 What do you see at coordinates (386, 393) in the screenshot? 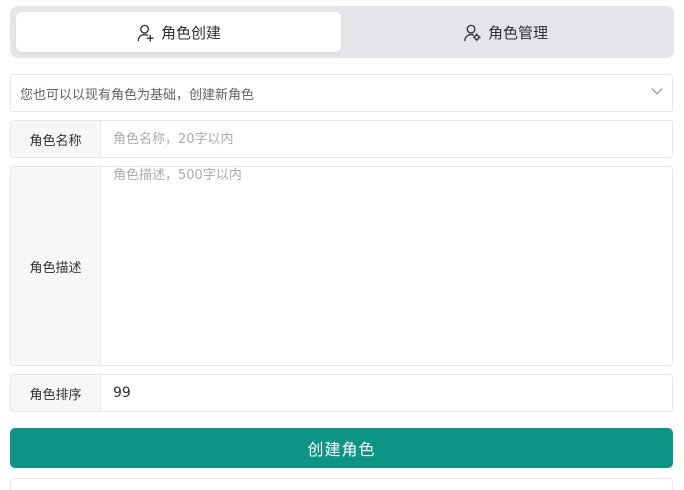
I see `role-sort-input` at bounding box center [386, 393].